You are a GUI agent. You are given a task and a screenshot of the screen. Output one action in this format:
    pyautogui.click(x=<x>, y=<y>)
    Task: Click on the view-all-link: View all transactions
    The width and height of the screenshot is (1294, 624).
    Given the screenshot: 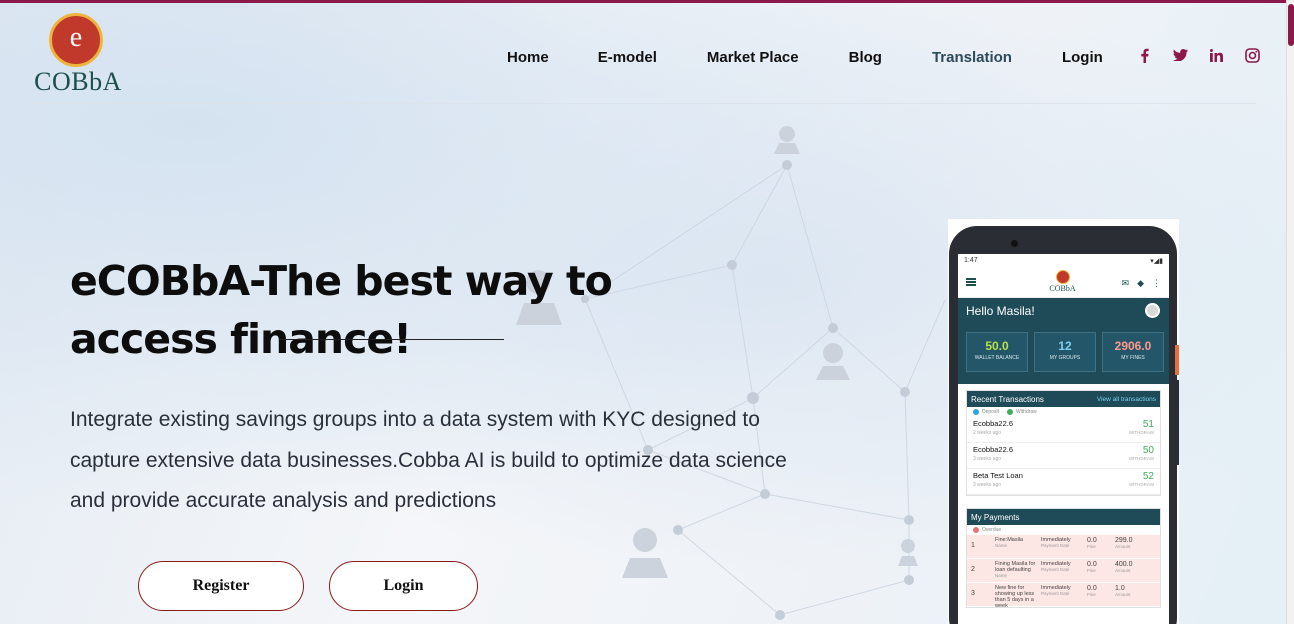 What is the action you would take?
    pyautogui.click(x=1126, y=399)
    